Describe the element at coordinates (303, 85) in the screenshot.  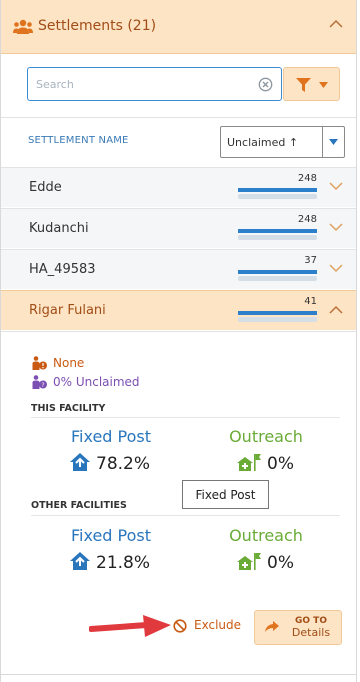
I see `filter-icon` at that location.